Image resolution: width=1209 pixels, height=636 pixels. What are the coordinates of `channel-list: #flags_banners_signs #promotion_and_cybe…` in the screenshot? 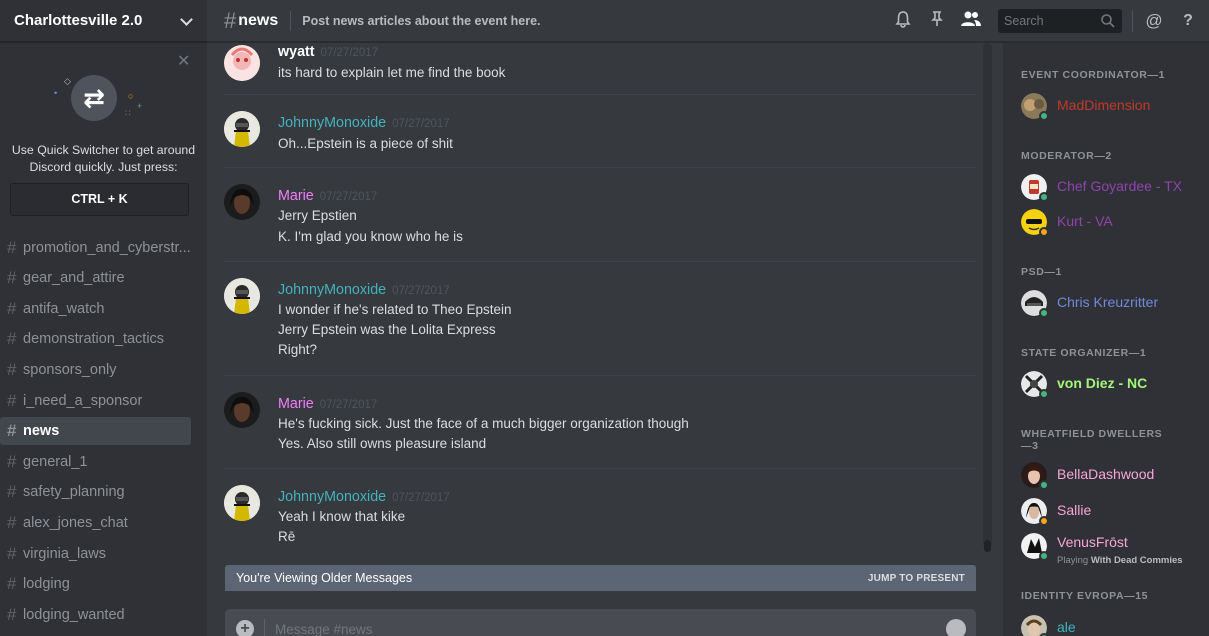 It's located at (103, 419).